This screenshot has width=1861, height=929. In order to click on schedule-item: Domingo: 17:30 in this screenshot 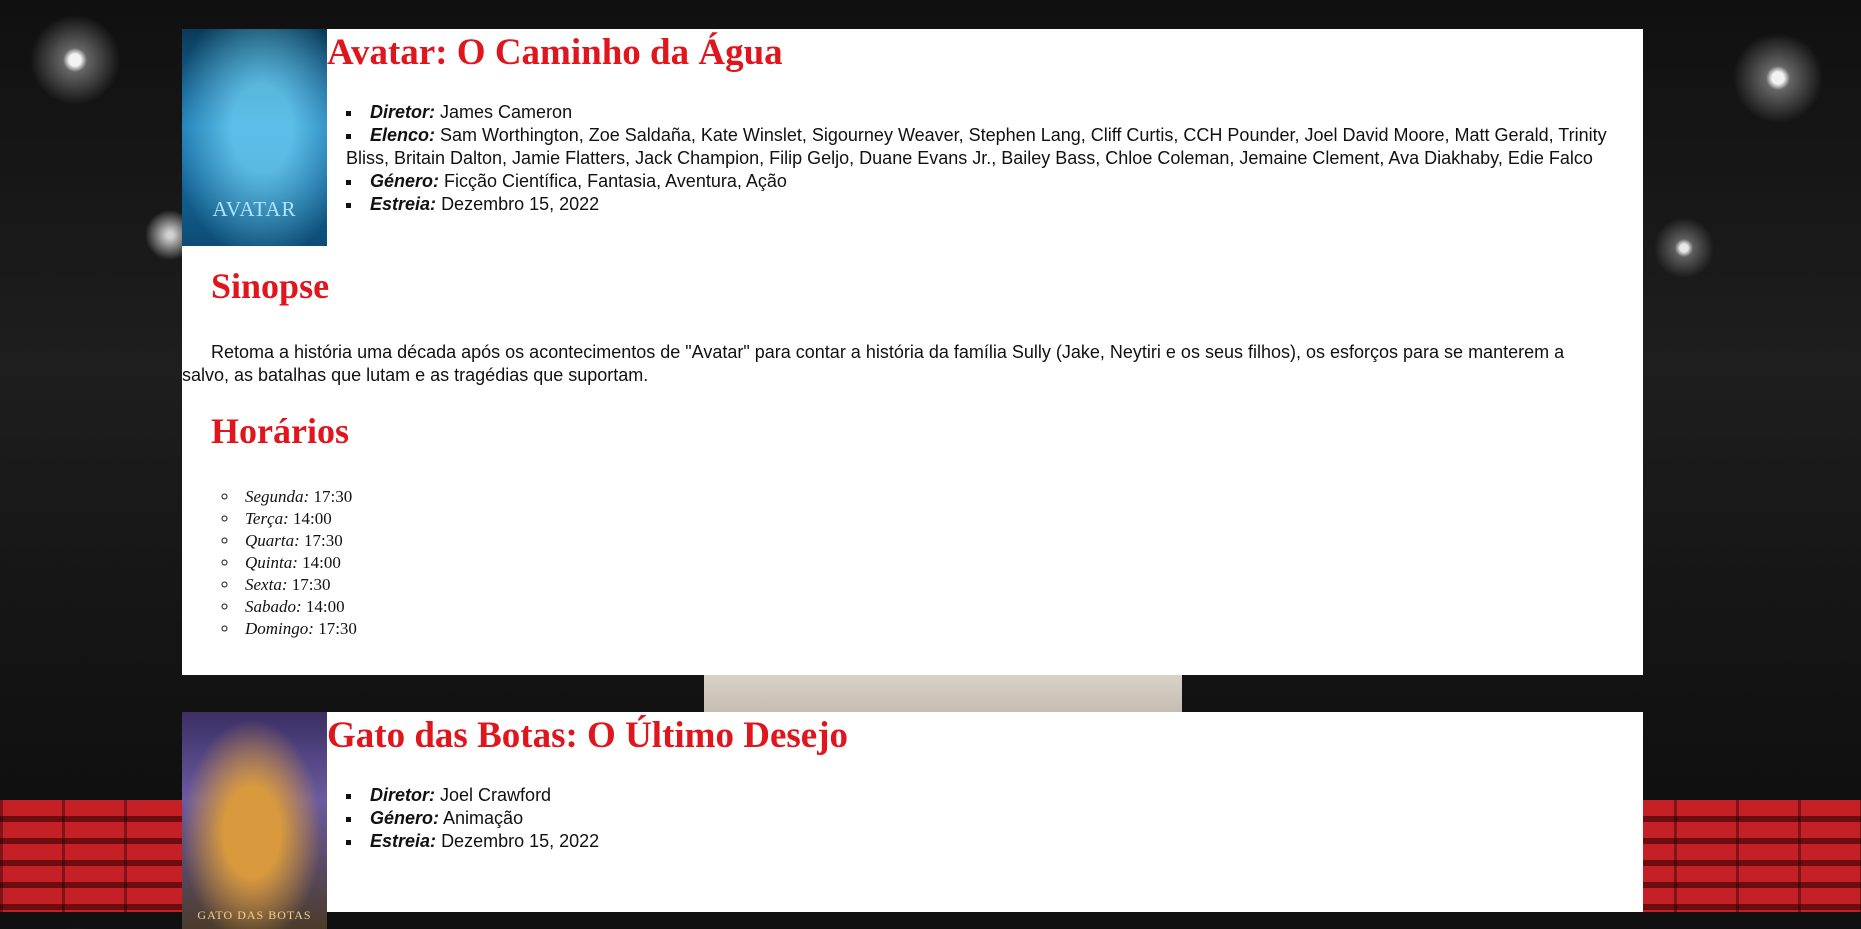, I will do `click(289, 629)`.